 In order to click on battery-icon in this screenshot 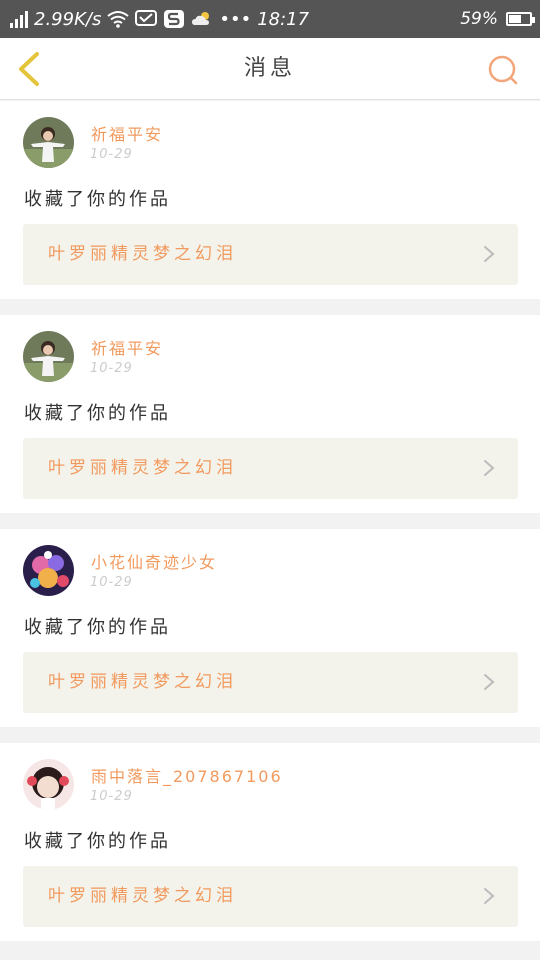, I will do `click(520, 19)`.